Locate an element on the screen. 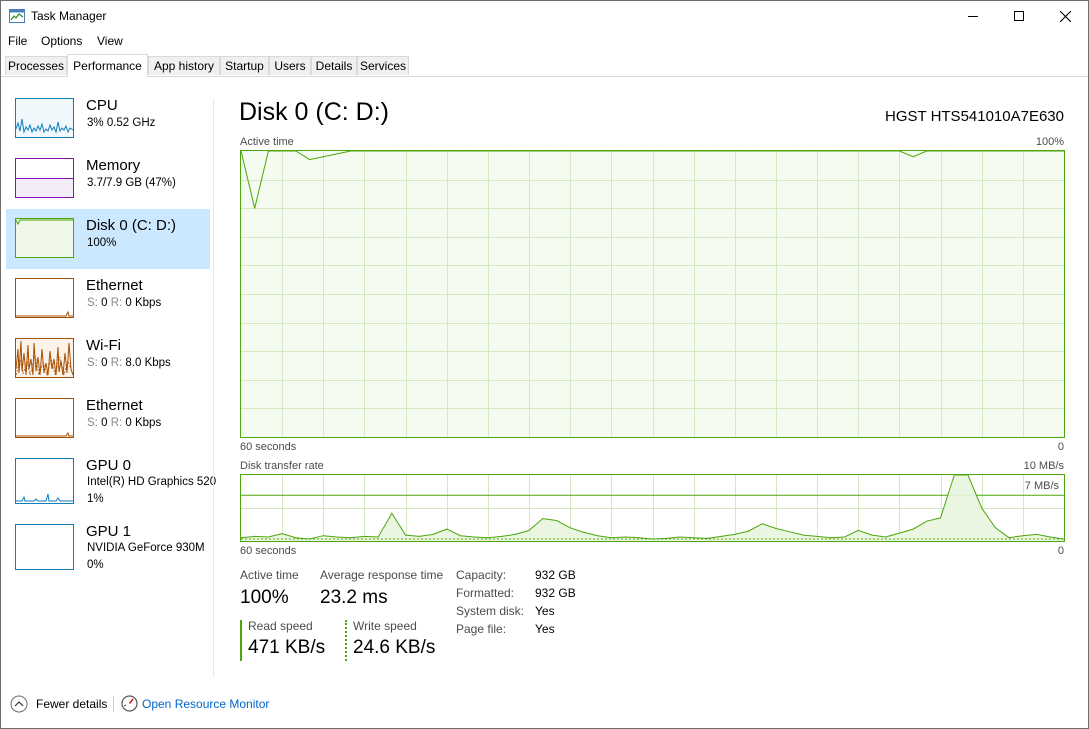  active-time-graph-label: Active time is located at coordinates (267, 142).